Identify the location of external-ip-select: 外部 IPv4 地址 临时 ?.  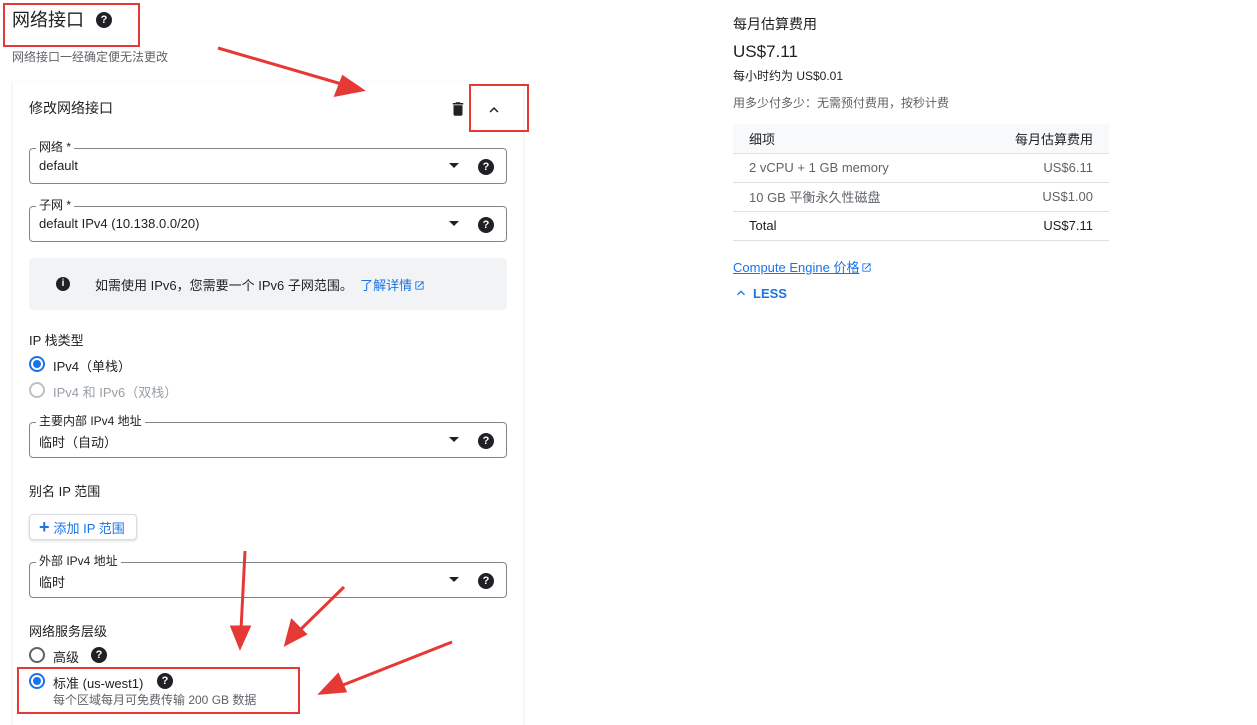
(268, 576).